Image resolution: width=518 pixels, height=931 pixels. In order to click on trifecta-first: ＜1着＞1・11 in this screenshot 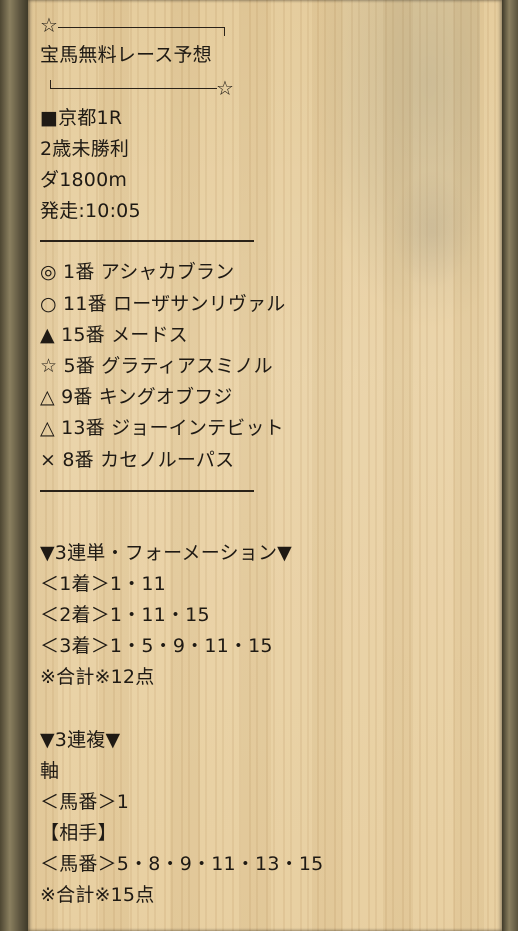, I will do `click(103, 584)`.